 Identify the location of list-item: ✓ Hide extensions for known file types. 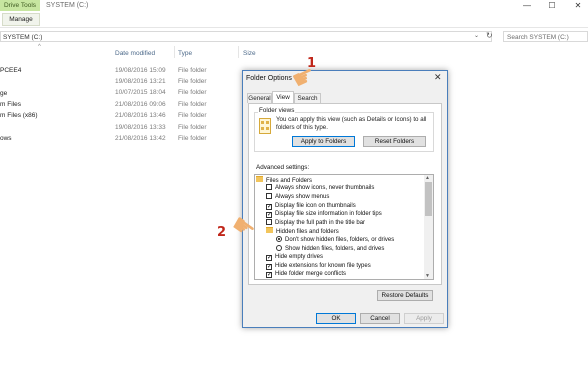
(318, 266).